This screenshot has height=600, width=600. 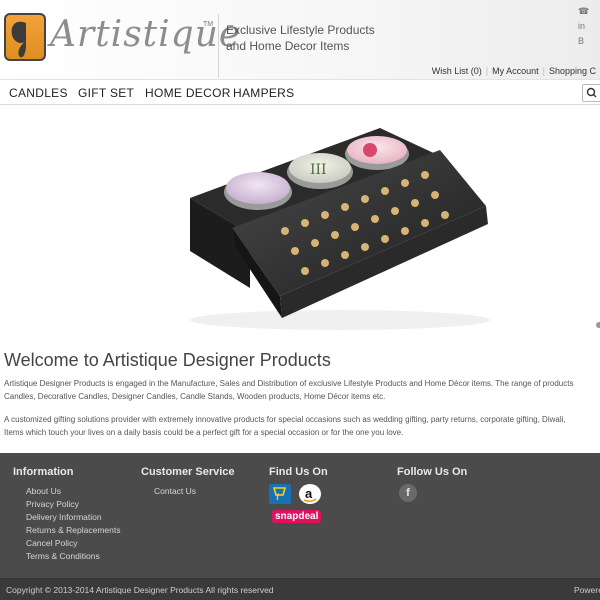 I want to click on welcome-title: Welcome to Artistique Designer Products, so click(x=167, y=360).